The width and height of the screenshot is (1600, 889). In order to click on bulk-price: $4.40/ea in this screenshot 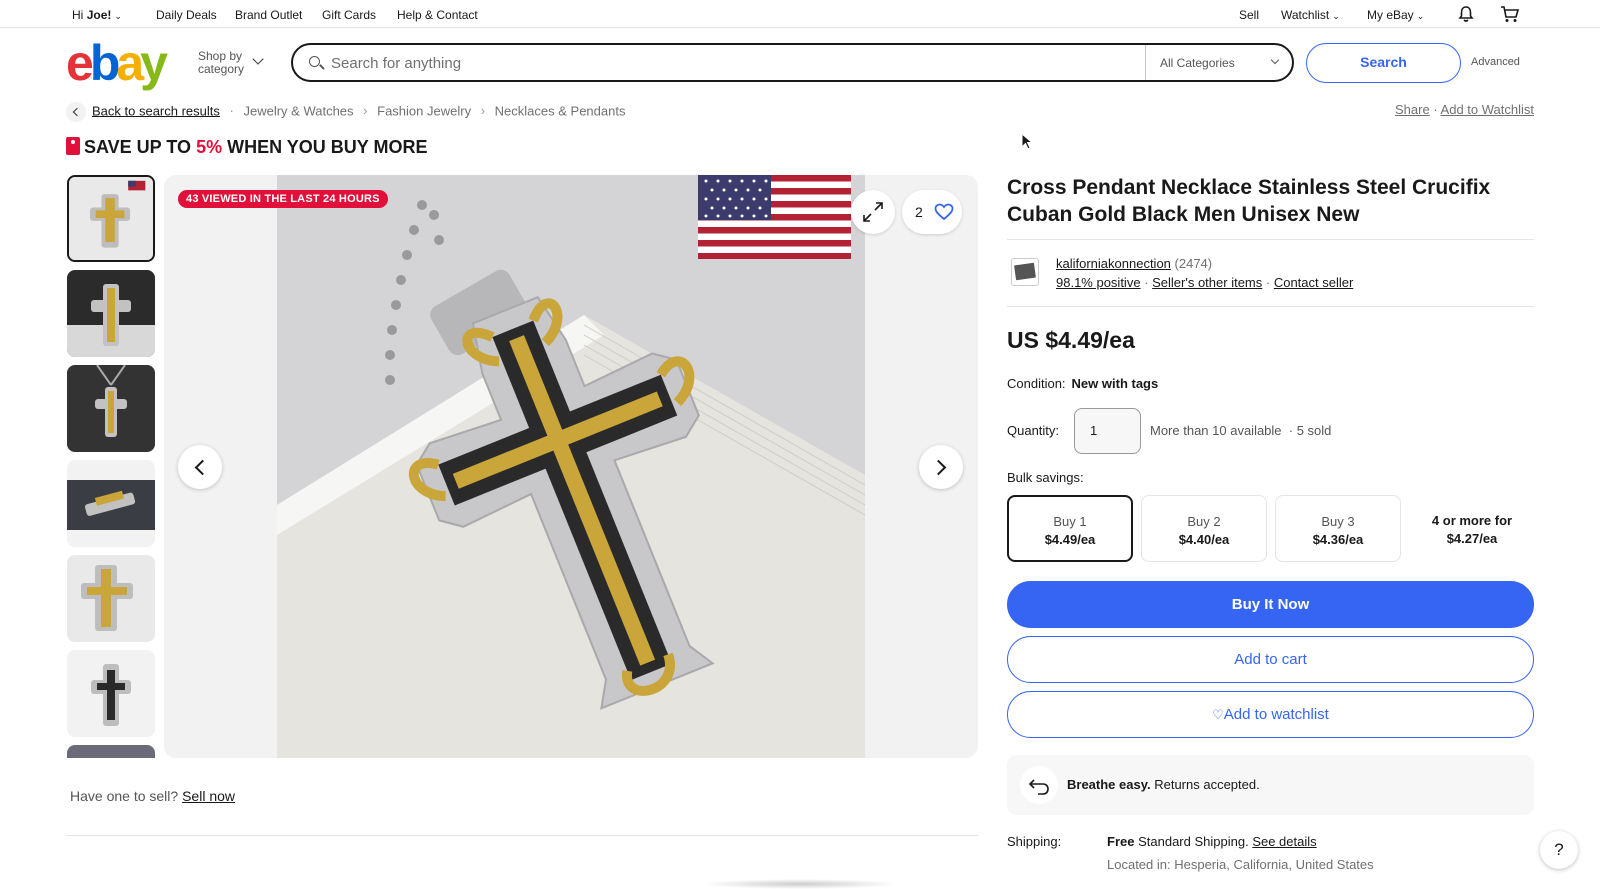, I will do `click(1204, 539)`.